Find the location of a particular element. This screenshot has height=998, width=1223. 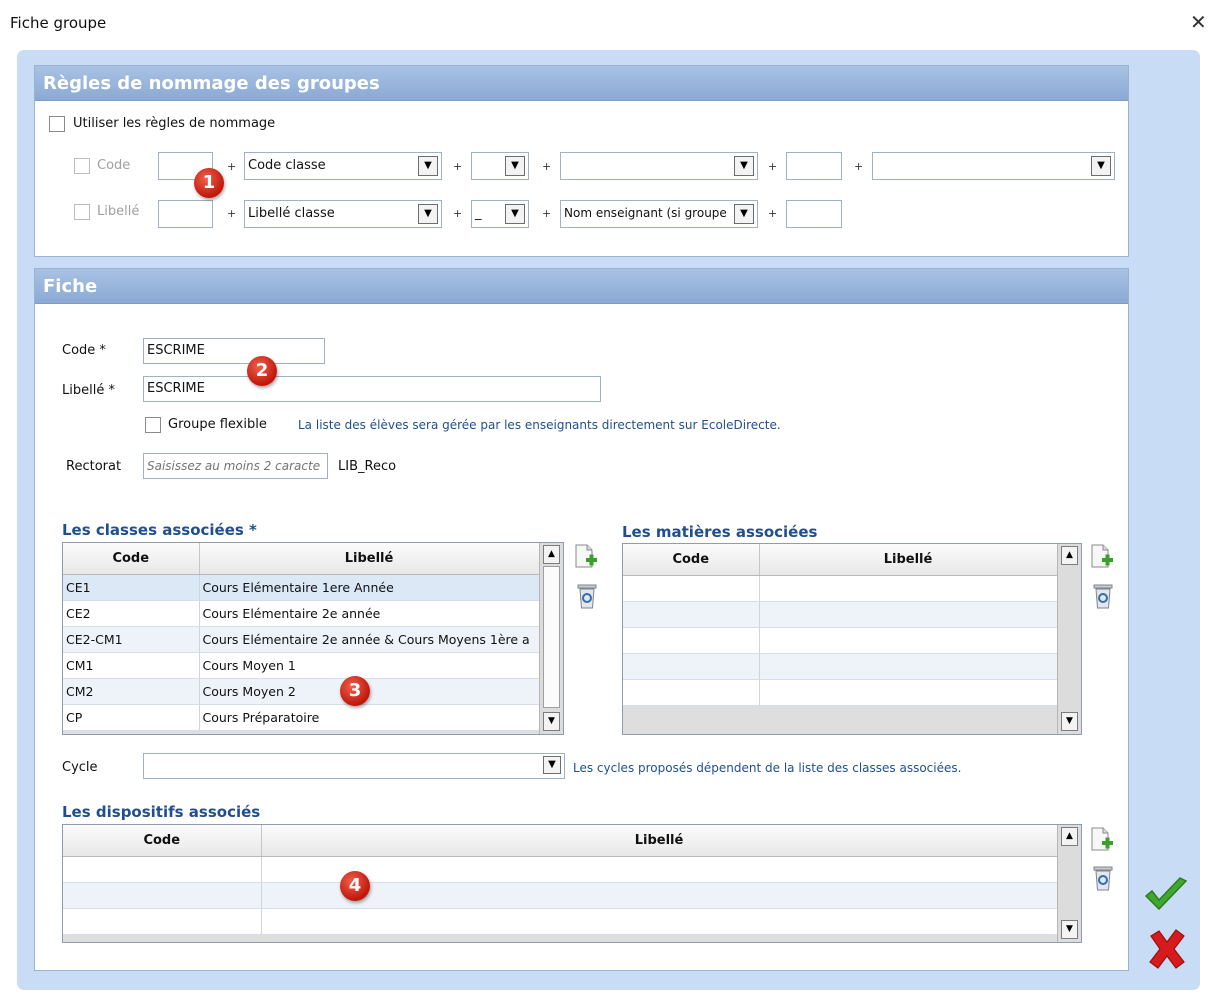

libelle-label: Libellé * is located at coordinates (88, 390).